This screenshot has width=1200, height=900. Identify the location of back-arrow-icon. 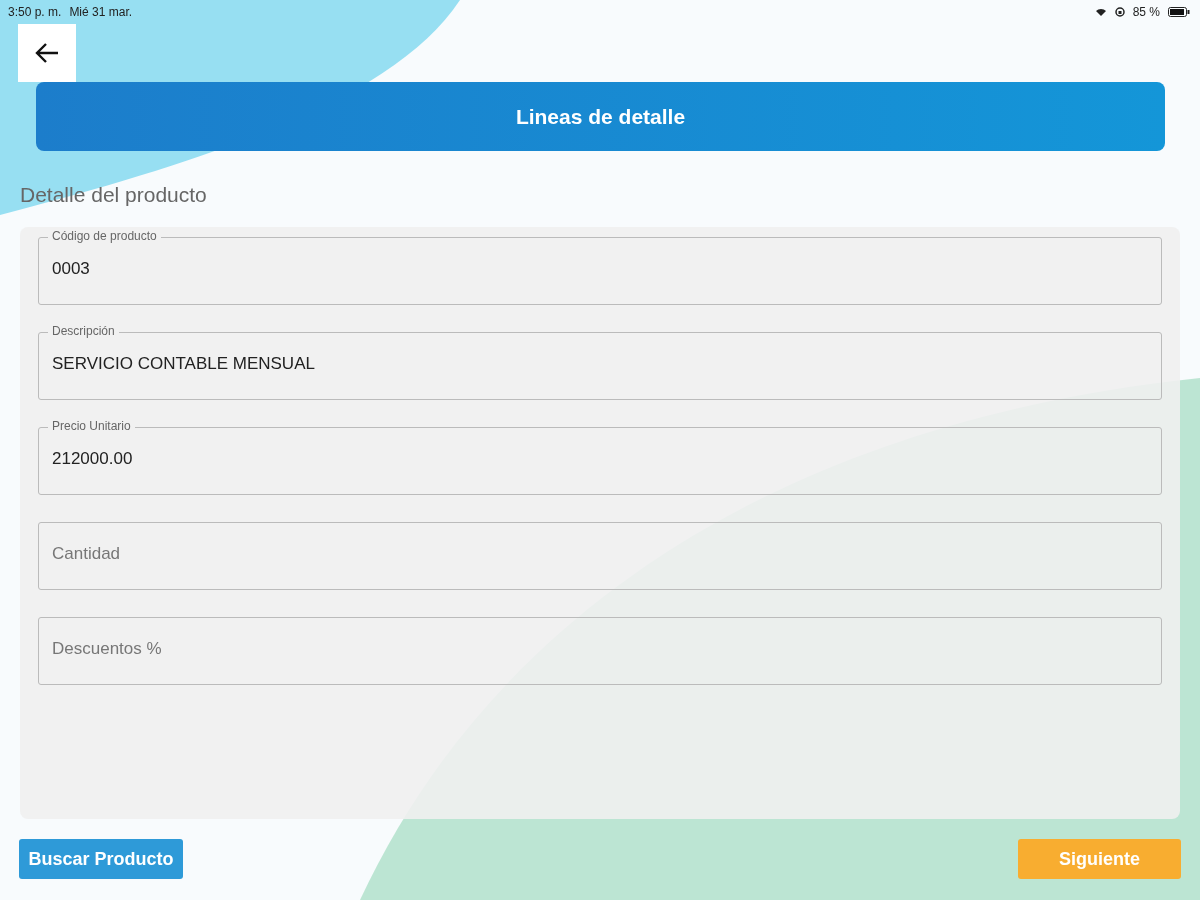
(47, 53).